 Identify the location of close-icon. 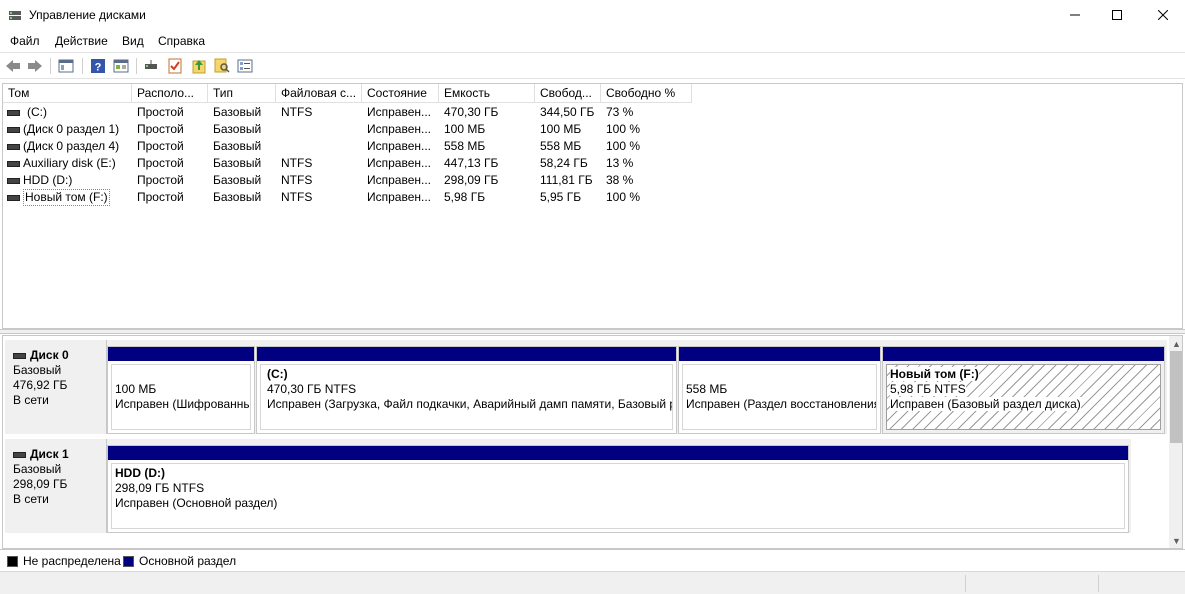
(1163, 15).